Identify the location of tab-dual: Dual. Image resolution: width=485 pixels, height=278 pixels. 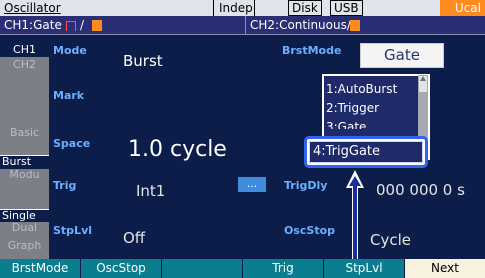
(24, 228).